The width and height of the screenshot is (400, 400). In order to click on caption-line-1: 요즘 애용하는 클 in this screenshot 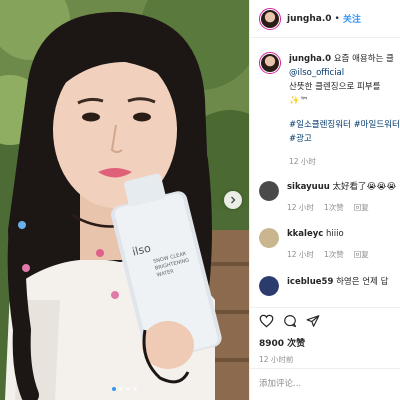, I will do `click(363, 59)`.